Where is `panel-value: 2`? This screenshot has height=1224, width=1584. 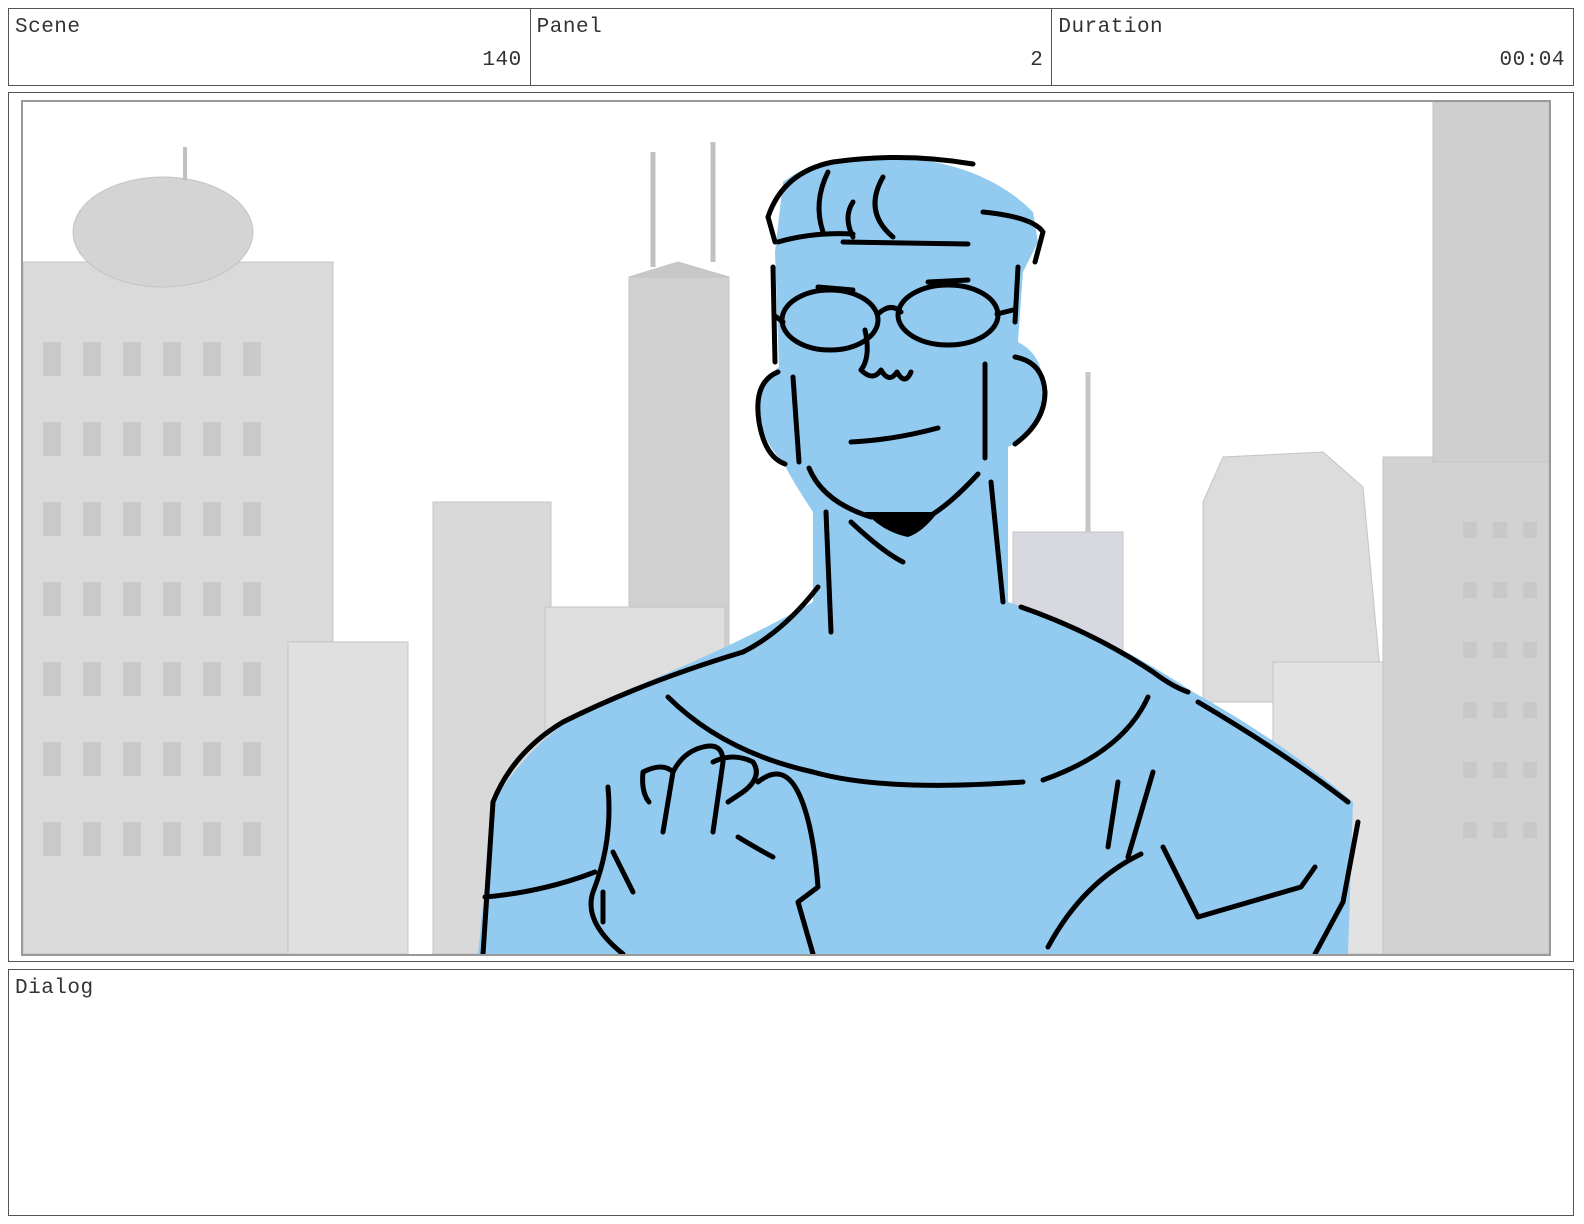
panel-value: 2 is located at coordinates (1037, 60).